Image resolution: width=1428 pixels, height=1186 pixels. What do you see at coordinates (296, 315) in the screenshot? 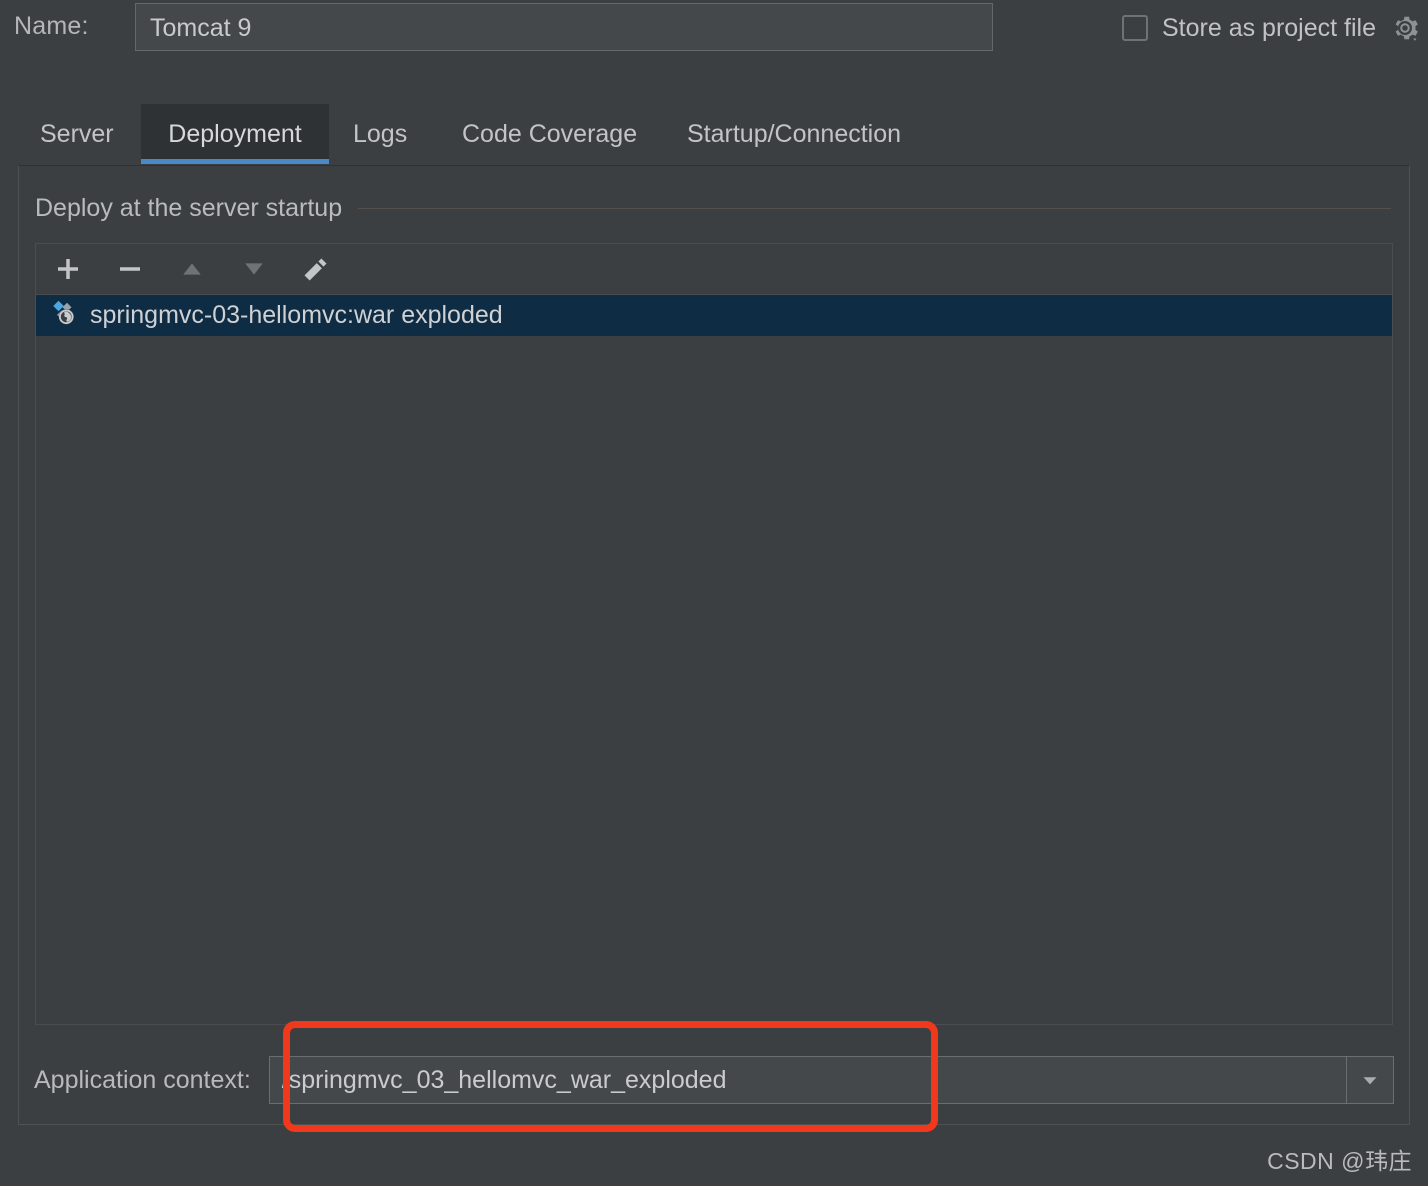
I see `artifact-list-item-label: springmvc-03-hellomvc:war exploded` at bounding box center [296, 315].